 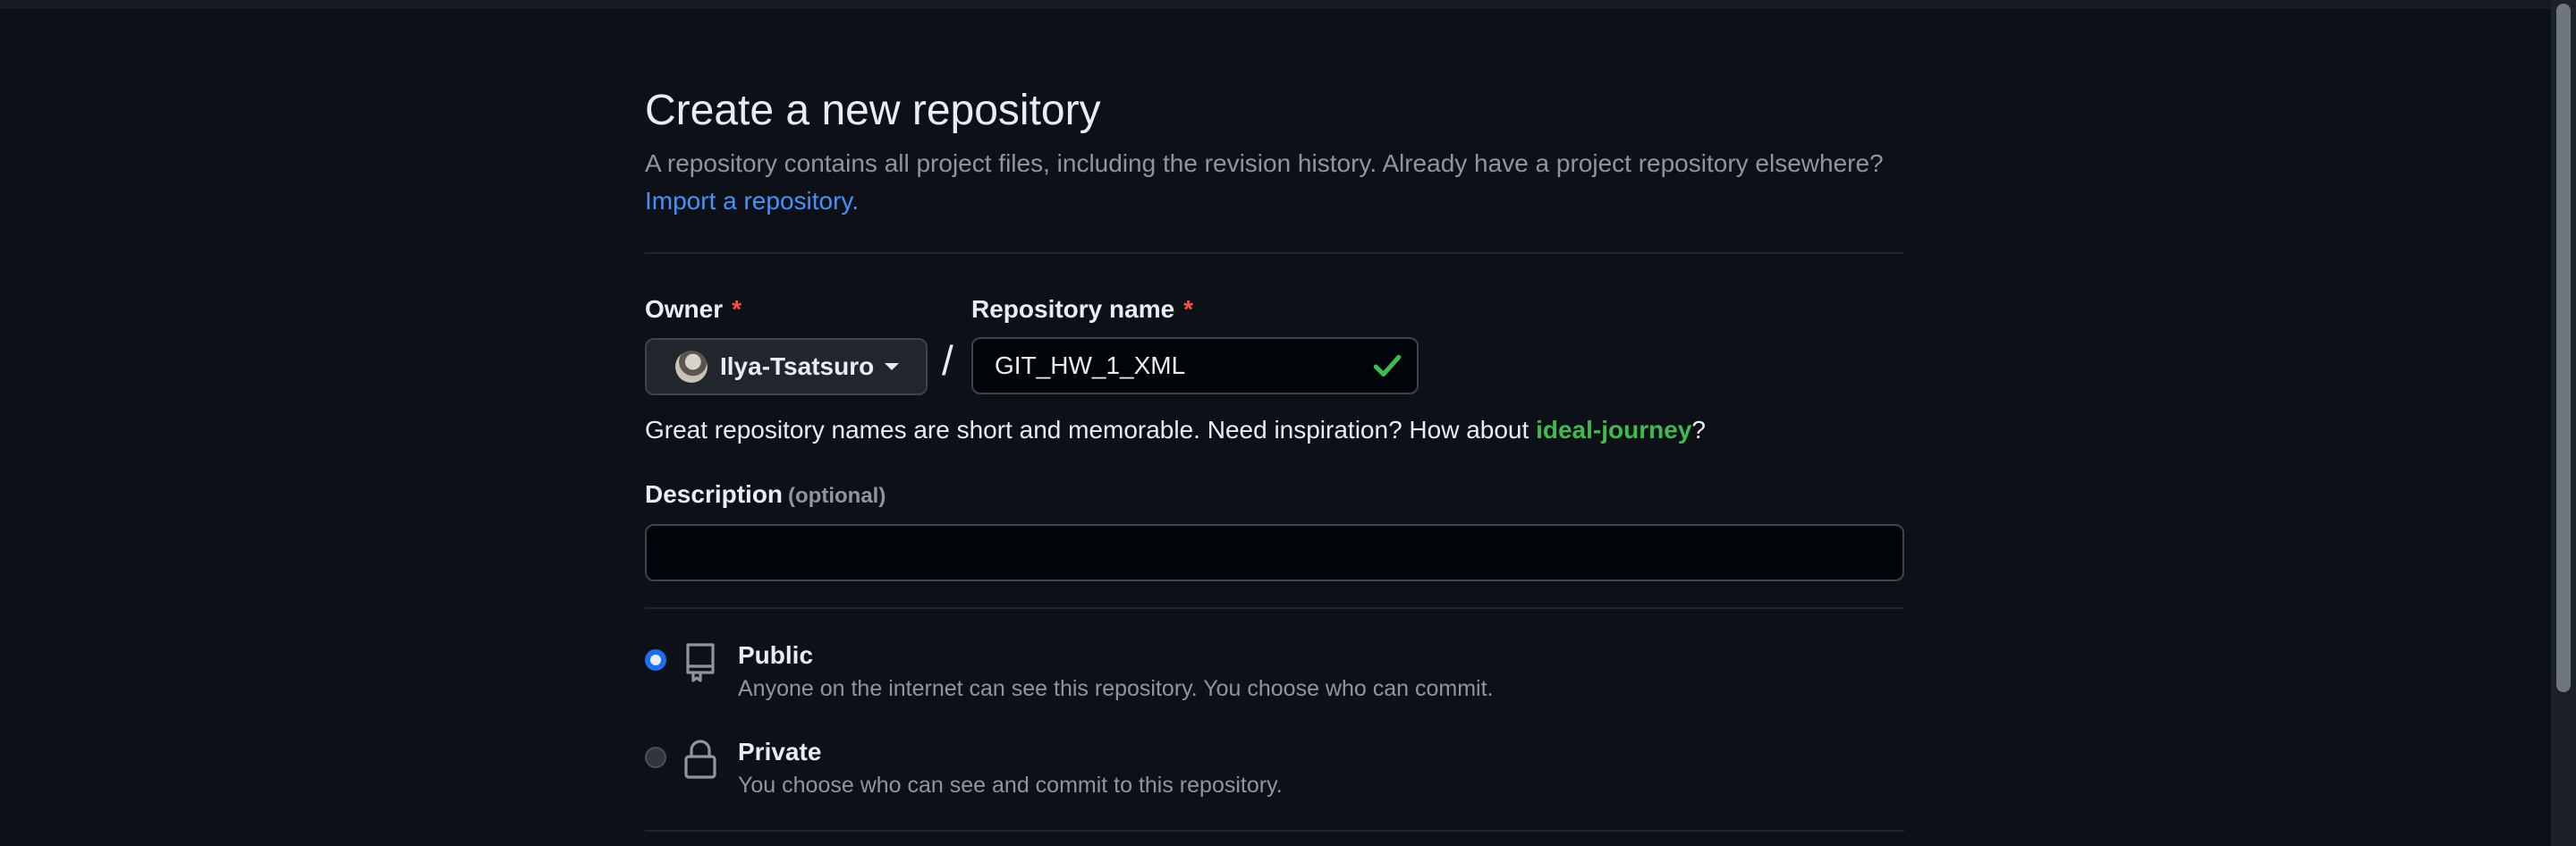 What do you see at coordinates (1090, 365) in the screenshot?
I see `repository-name-value: GIT_HW_1_XML` at bounding box center [1090, 365].